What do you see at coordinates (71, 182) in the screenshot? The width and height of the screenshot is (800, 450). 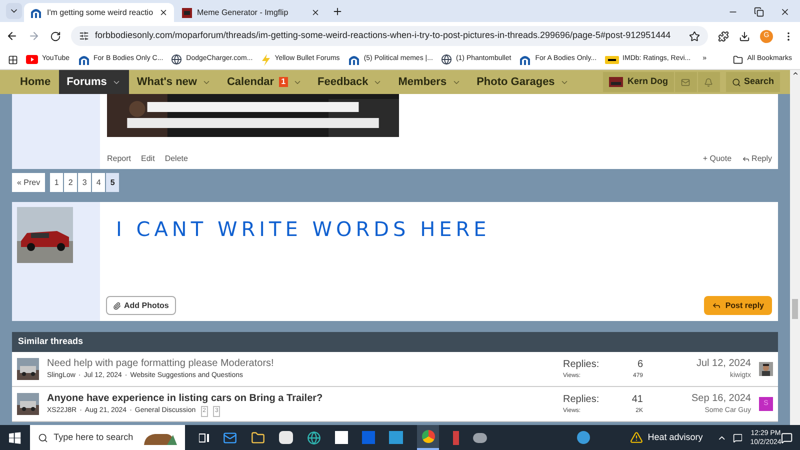 I see `page-link: 2` at bounding box center [71, 182].